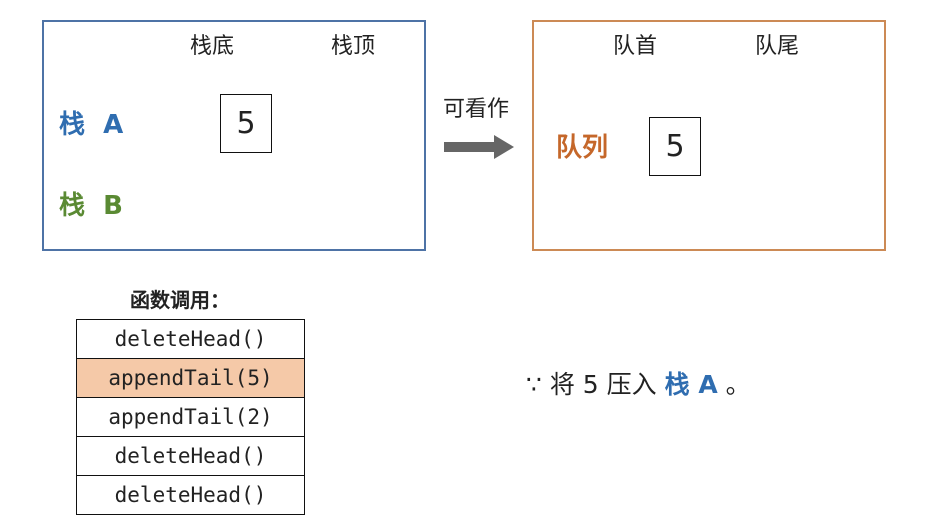 The height and width of the screenshot is (522, 936). I want to click on caption-prefix: ∵ 将 5 压入, so click(595, 384).